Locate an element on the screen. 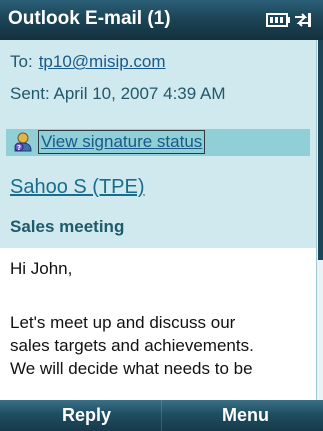 The height and width of the screenshot is (431, 323). status-icons is located at coordinates (289, 20).